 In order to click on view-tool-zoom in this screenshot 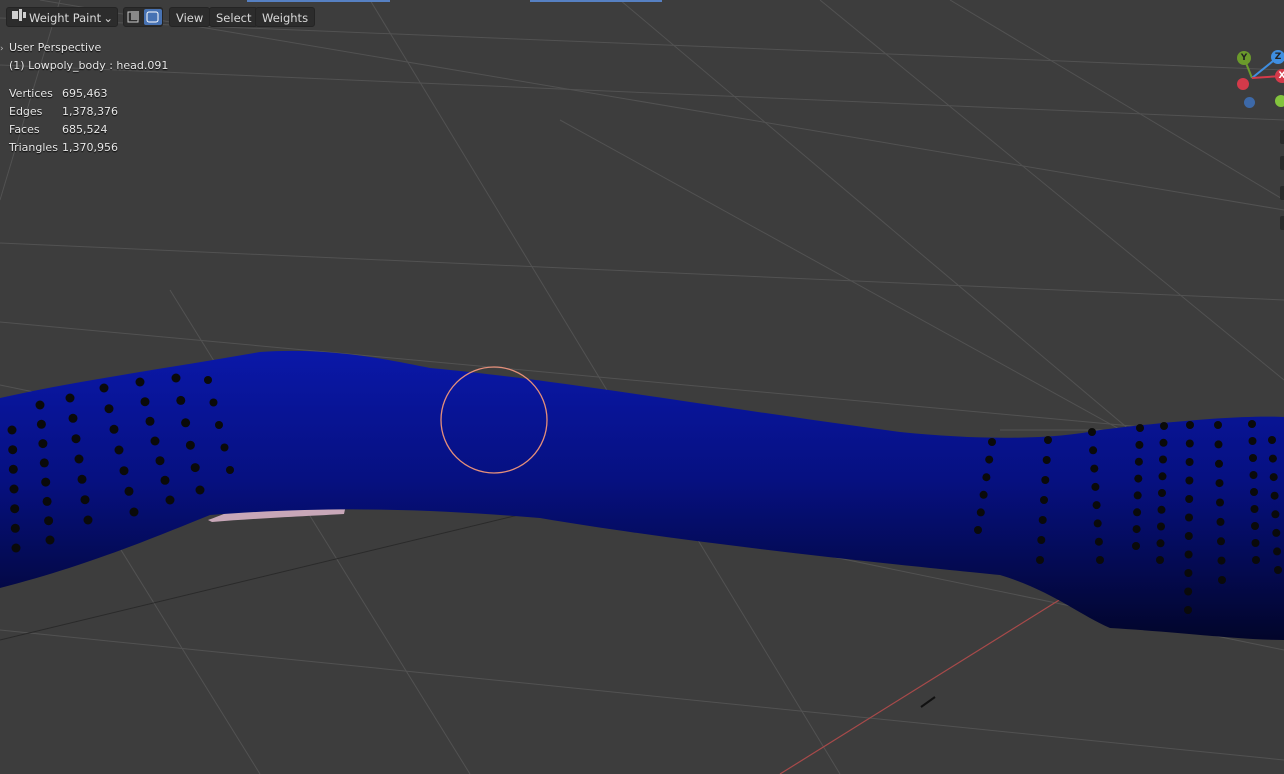, I will do `click(1282, 137)`.